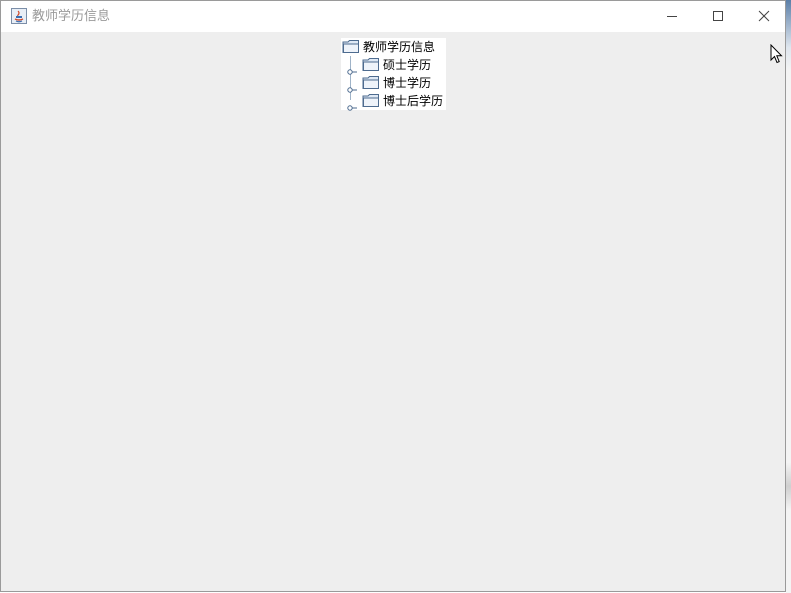  Describe the element at coordinates (393, 16) in the screenshot. I see `title-bar: 教师学历信息` at that location.